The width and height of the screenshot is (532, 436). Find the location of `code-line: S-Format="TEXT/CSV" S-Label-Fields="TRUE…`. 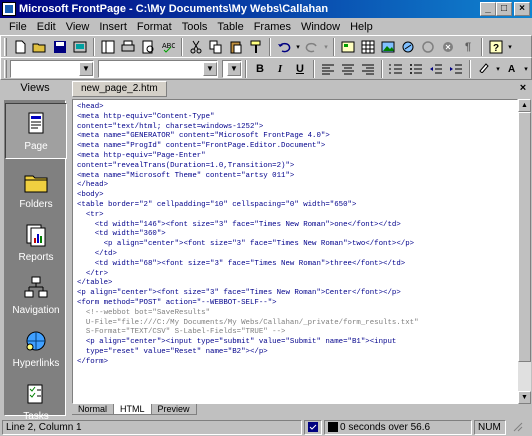

code-line: S-Format="TEXT/CSV" S-Label-Fields="TRUE… is located at coordinates (295, 333).